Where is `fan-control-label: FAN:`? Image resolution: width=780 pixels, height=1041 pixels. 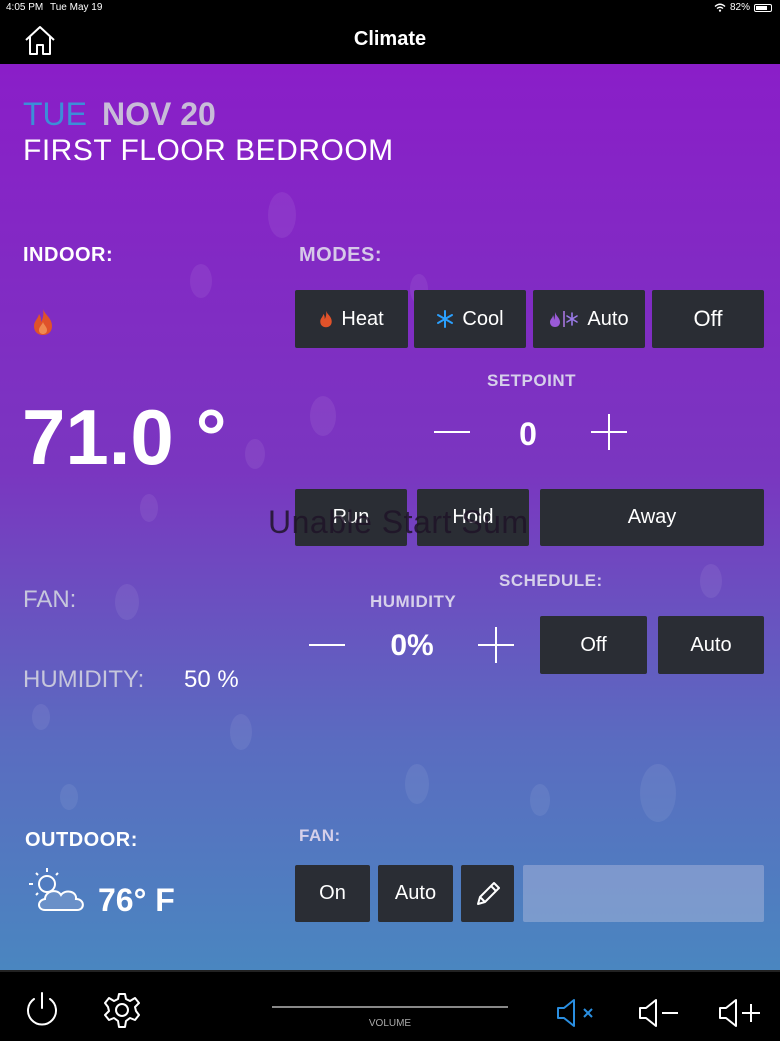
fan-control-label: FAN: is located at coordinates (320, 835).